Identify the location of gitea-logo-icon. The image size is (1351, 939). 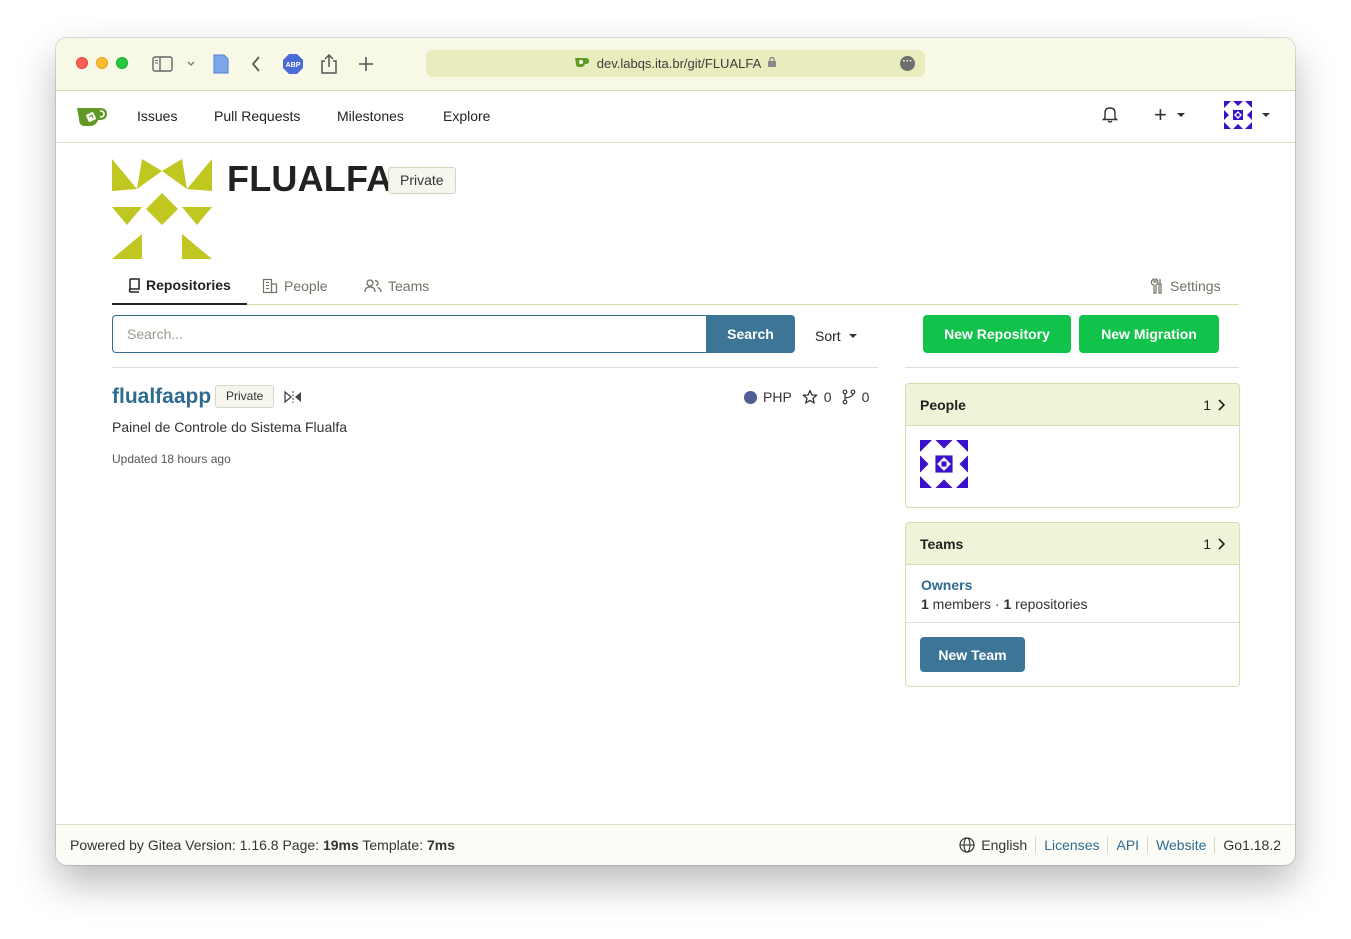
(92, 117).